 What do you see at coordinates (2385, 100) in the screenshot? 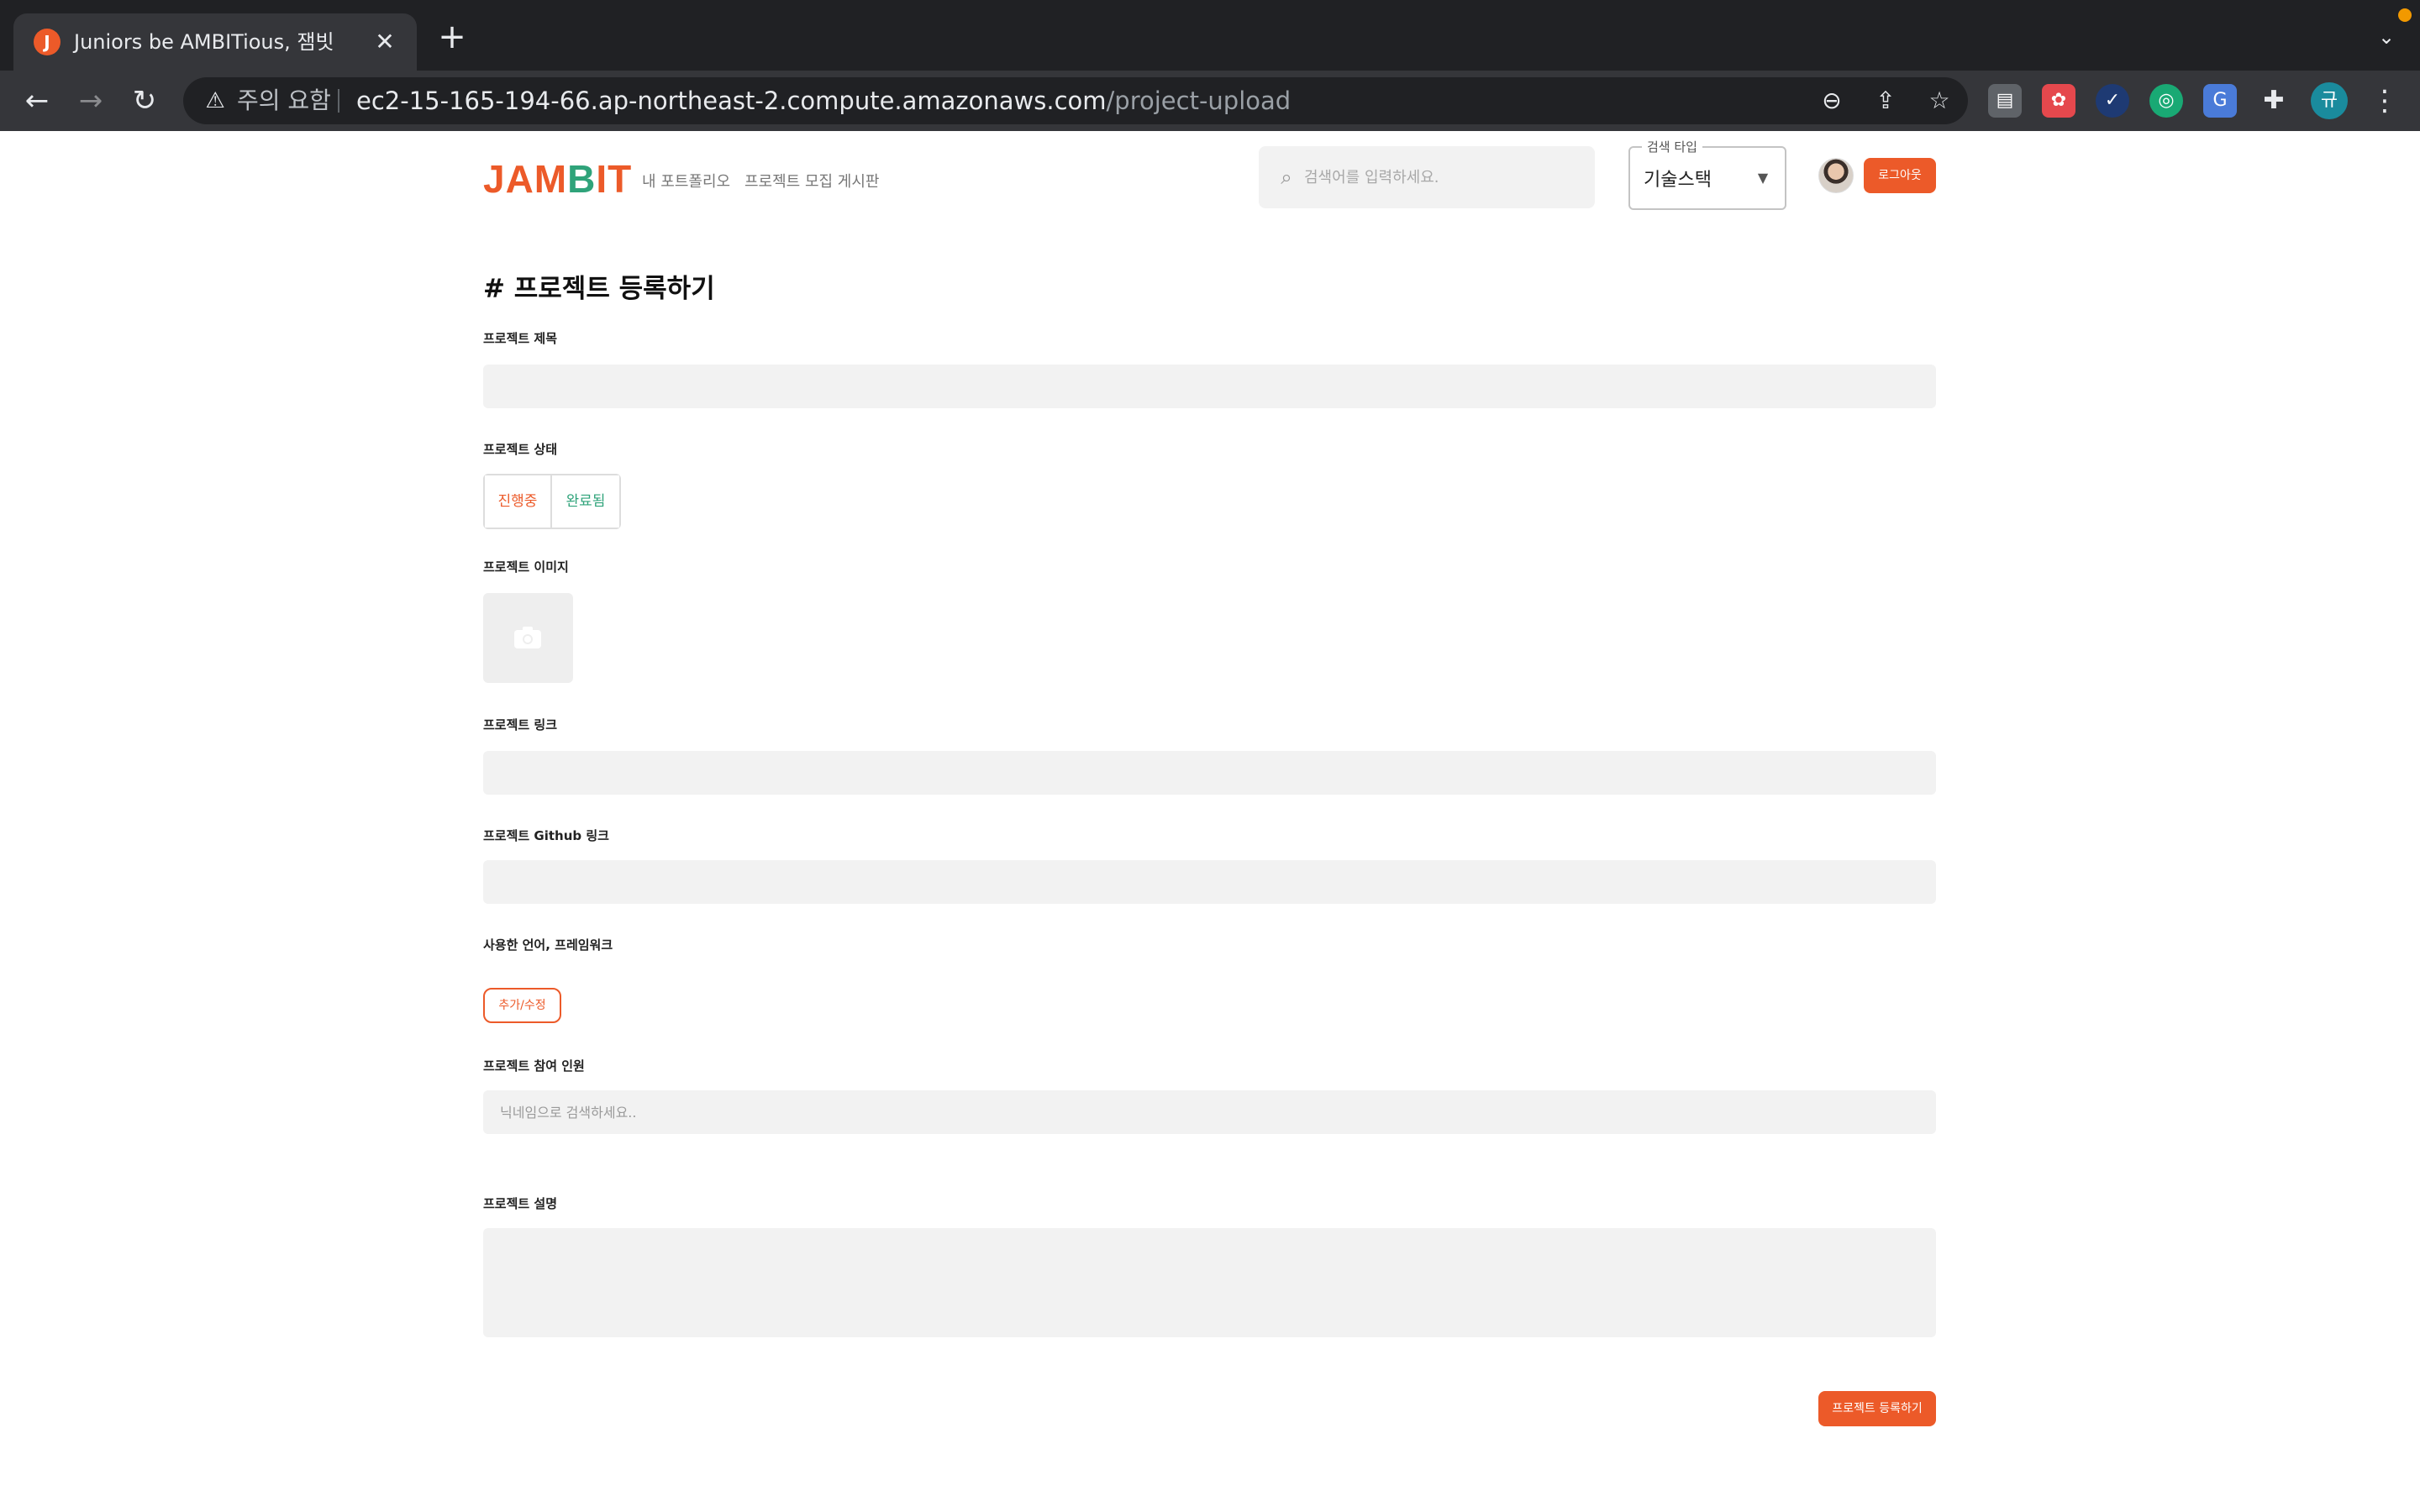
I see `browser-menu-icon: ⋮` at bounding box center [2385, 100].